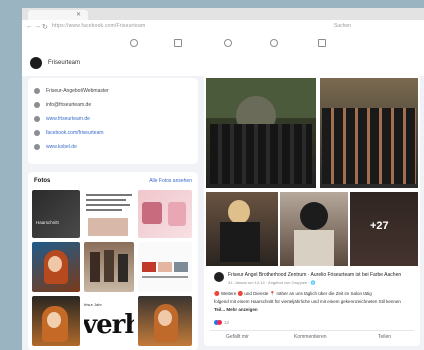 This screenshot has width=424, height=350. Describe the element at coordinates (75, 133) in the screenshot. I see `intro-row-link: facebook.com/friseurteam` at that location.